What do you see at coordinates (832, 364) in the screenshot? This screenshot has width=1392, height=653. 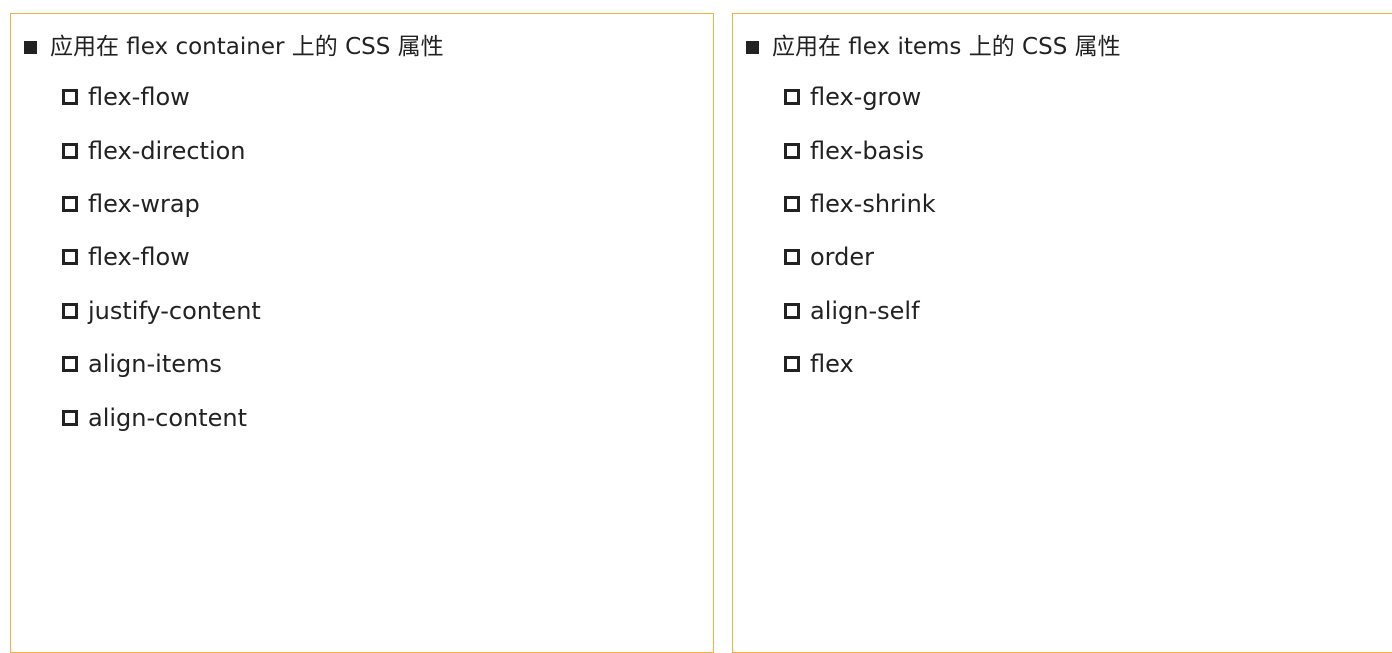 I see `list-item-label: flex` at bounding box center [832, 364].